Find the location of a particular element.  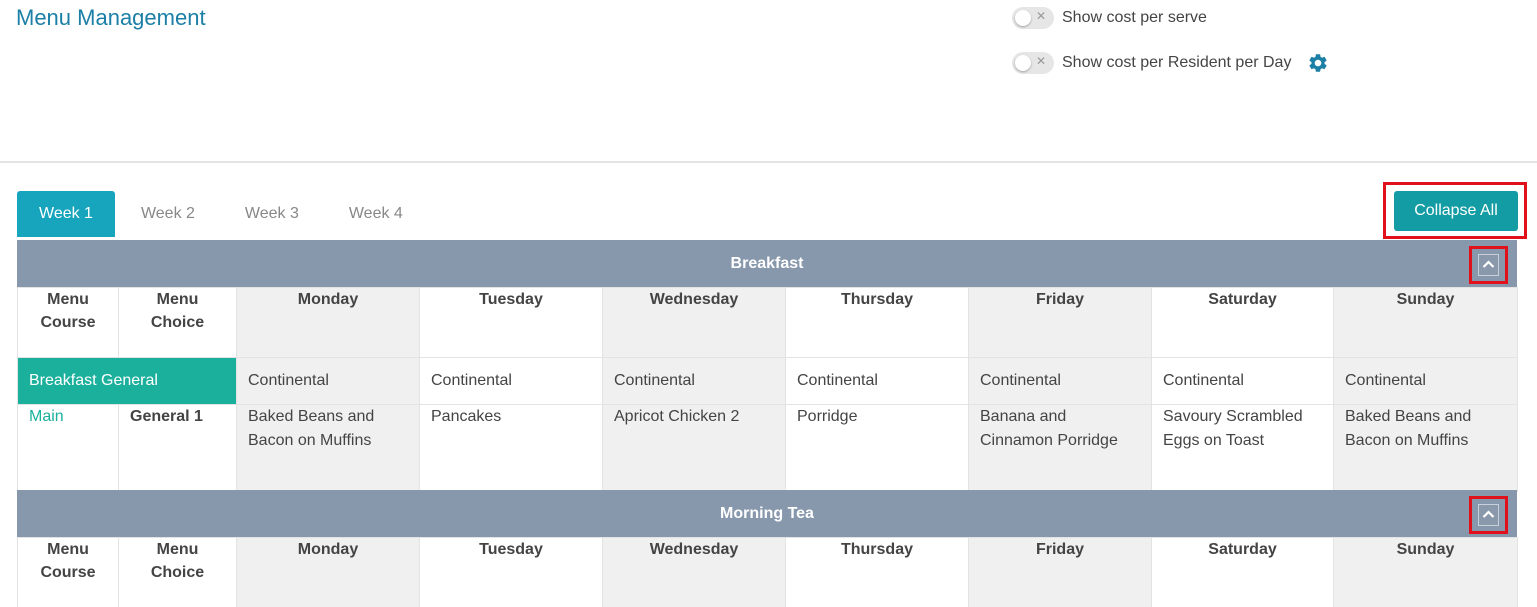

section-title: Morning Tea is located at coordinates (767, 513).